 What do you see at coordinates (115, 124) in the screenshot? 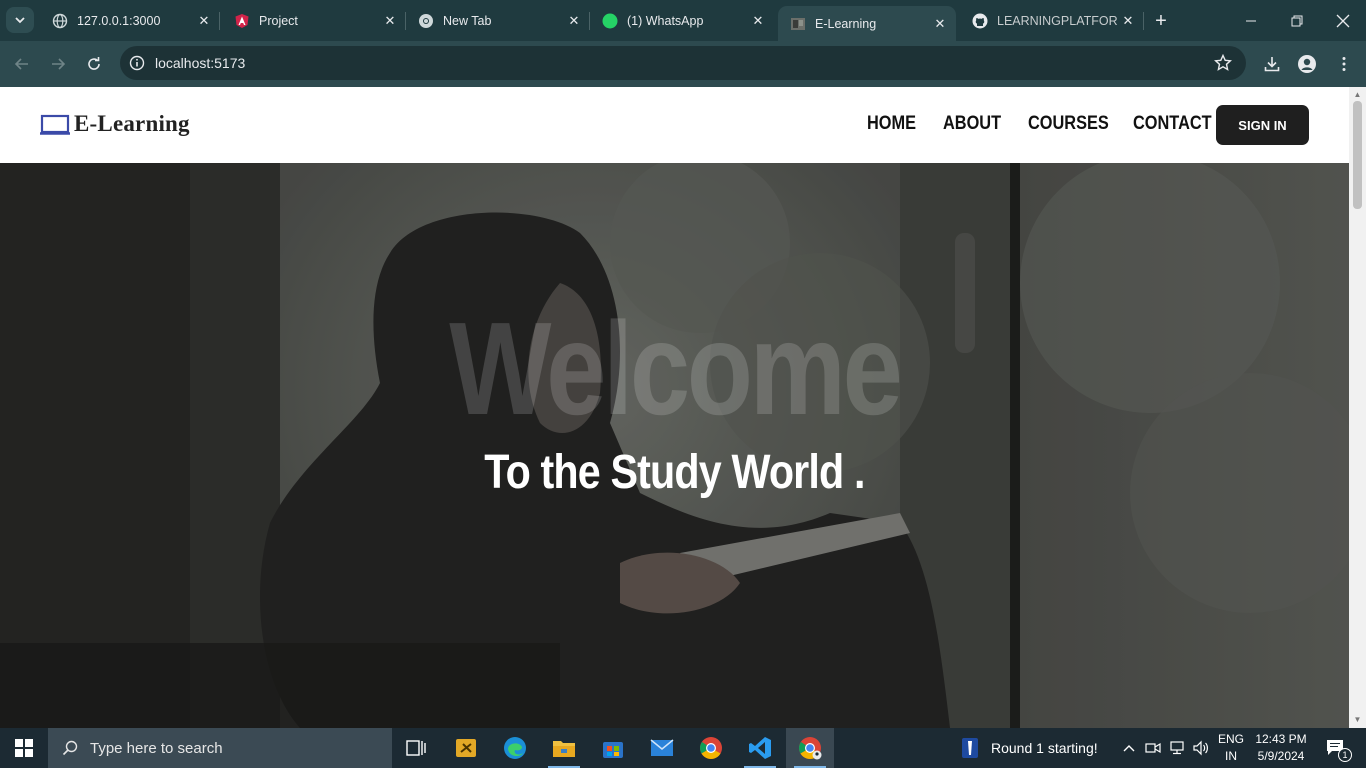
I see `brand-logo: E-Learning` at bounding box center [115, 124].